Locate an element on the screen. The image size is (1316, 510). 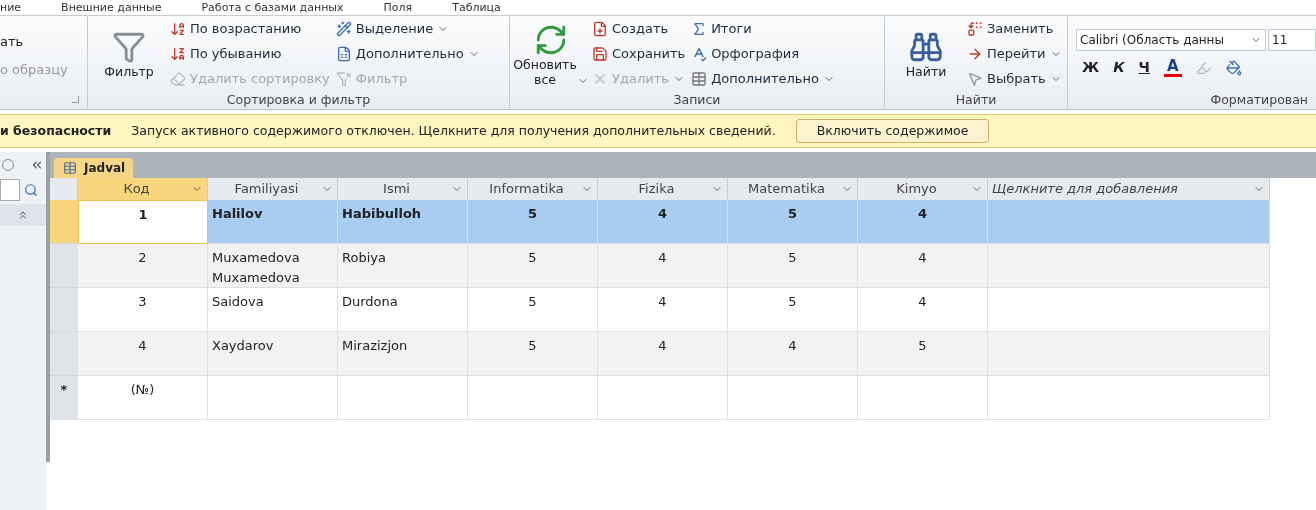
ribbon-command: Перейти is located at coordinates (1014, 53).